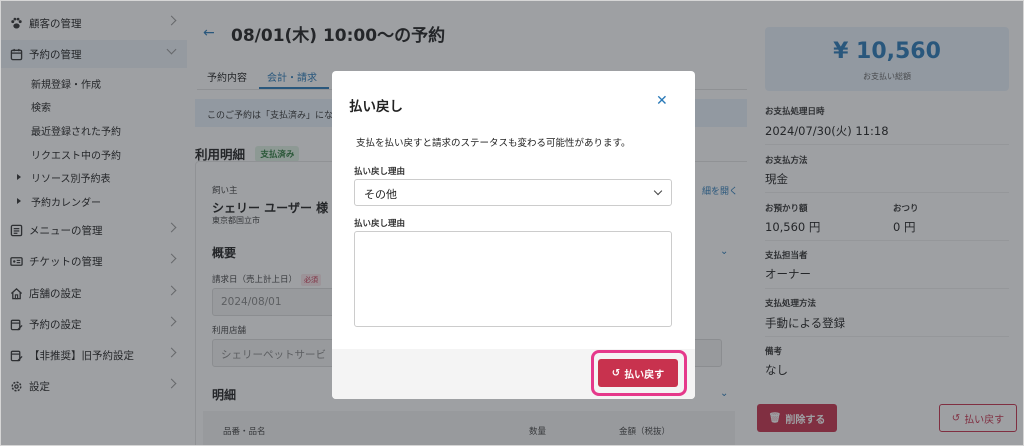  I want to click on reason-textarea, so click(513, 279).